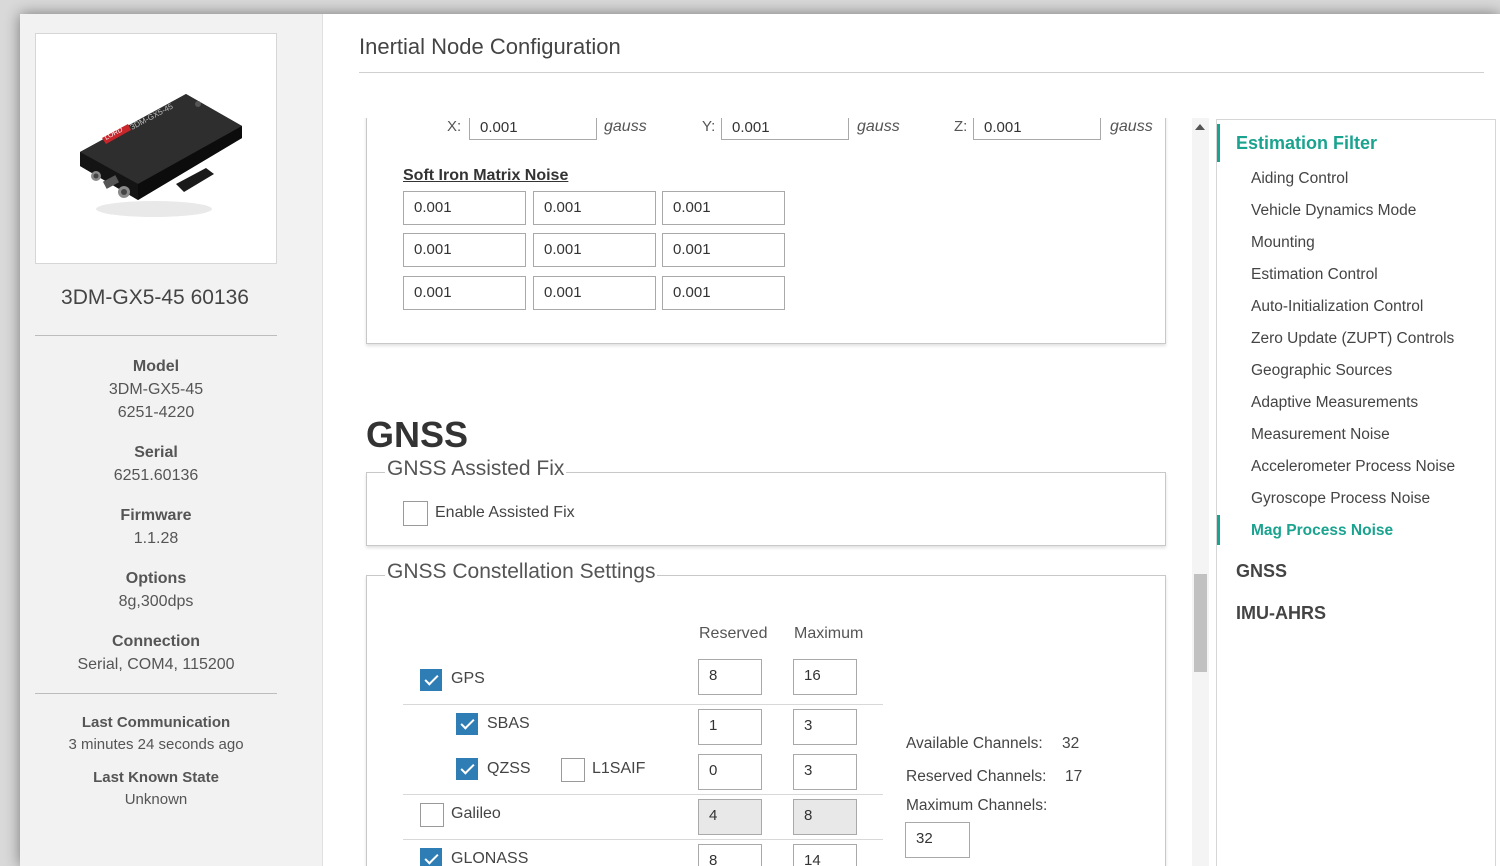  I want to click on nav-gnss: GNSS, so click(1261, 571).